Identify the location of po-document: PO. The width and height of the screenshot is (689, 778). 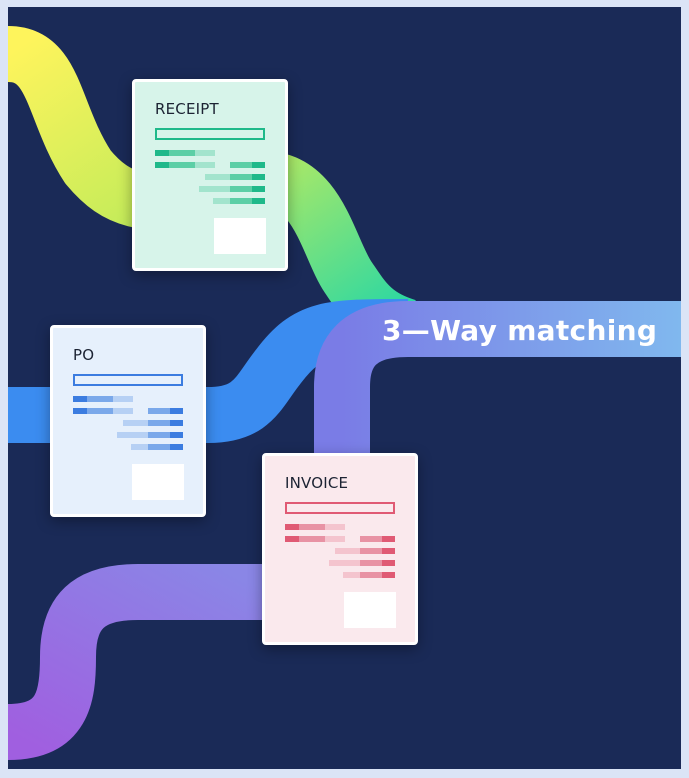
(128, 421).